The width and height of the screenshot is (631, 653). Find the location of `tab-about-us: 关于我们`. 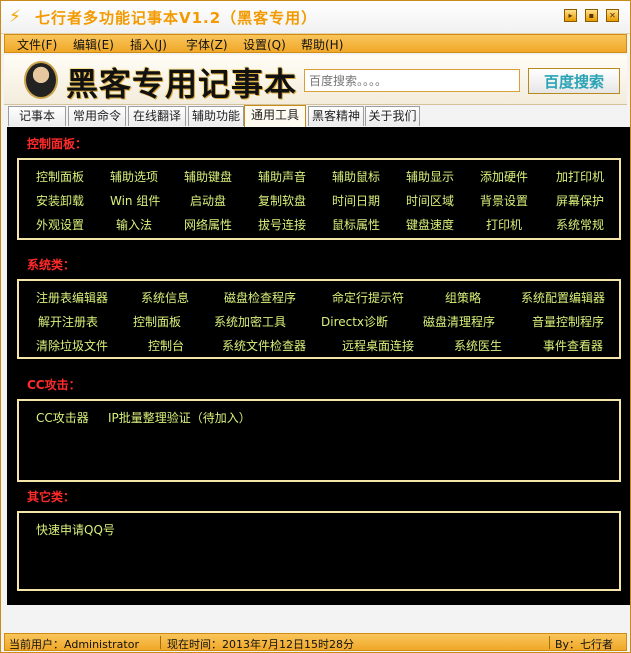

tab-about-us: 关于我们 is located at coordinates (392, 116).